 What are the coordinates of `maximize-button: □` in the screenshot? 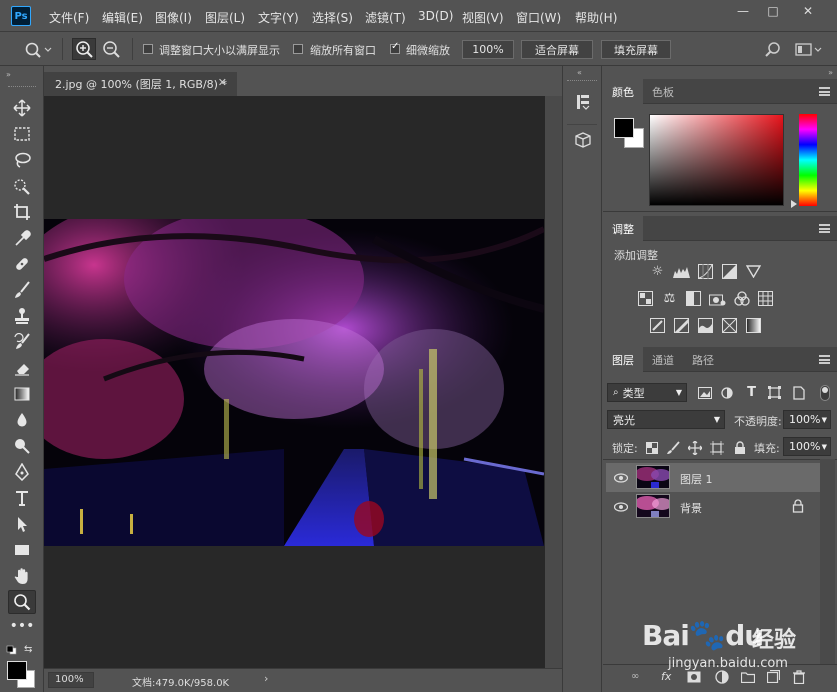 It's located at (773, 11).